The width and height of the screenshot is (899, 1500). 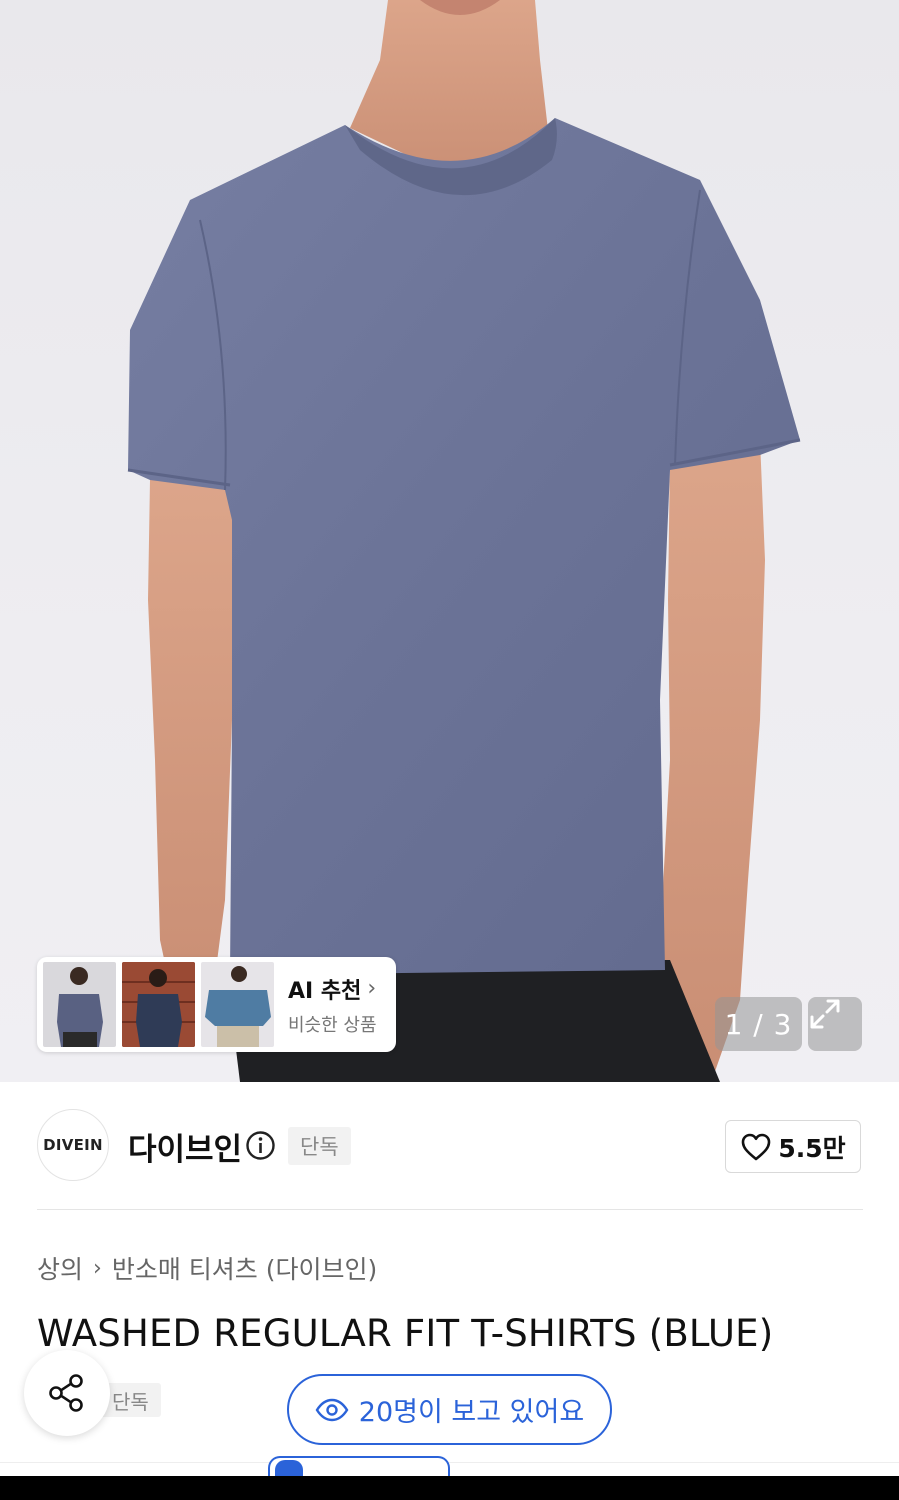 I want to click on exclusive-badge: 단독, so click(x=319, y=1146).